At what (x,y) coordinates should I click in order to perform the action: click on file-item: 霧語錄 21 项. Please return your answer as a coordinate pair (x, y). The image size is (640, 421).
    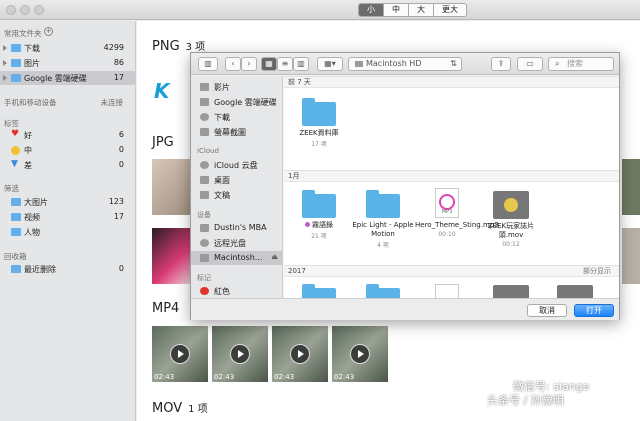
    Looking at the image, I should click on (319, 215).